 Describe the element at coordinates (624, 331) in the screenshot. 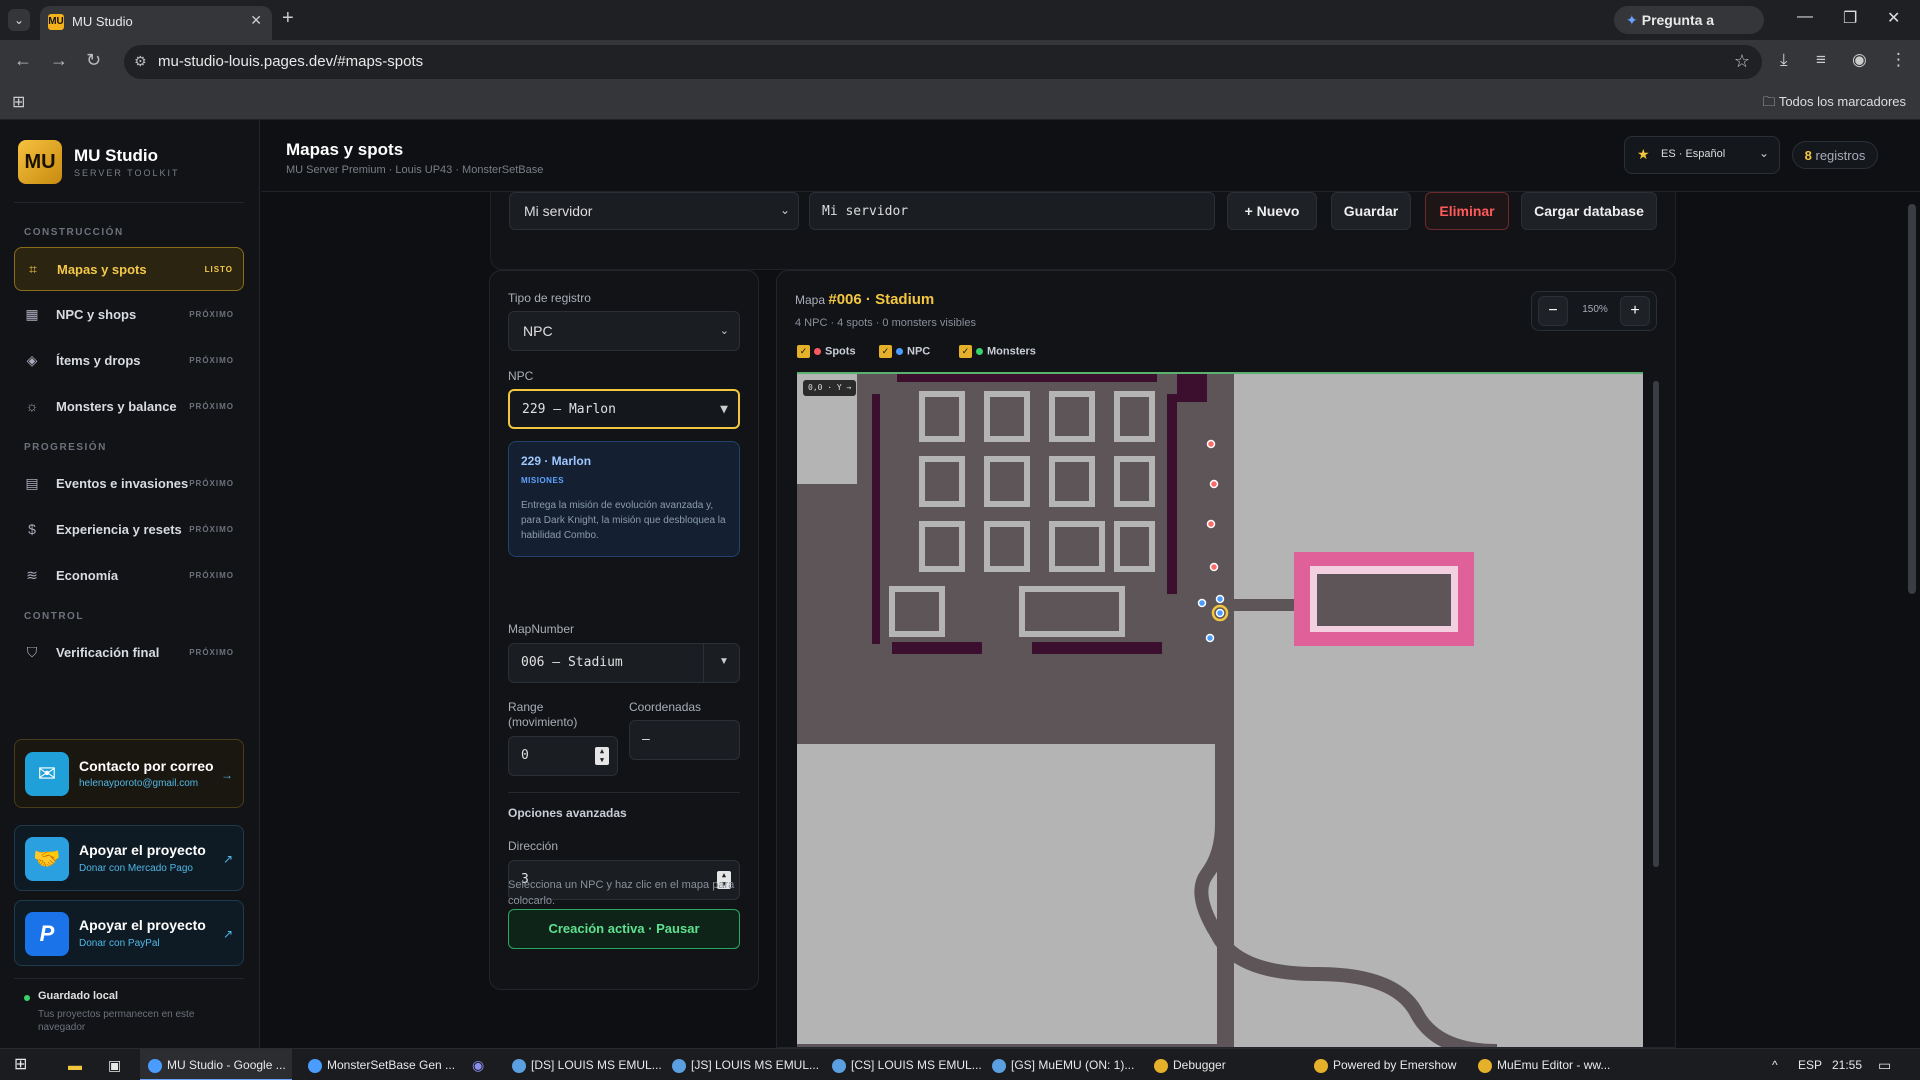

I see `record-type-select: NPC ⌄` at that location.